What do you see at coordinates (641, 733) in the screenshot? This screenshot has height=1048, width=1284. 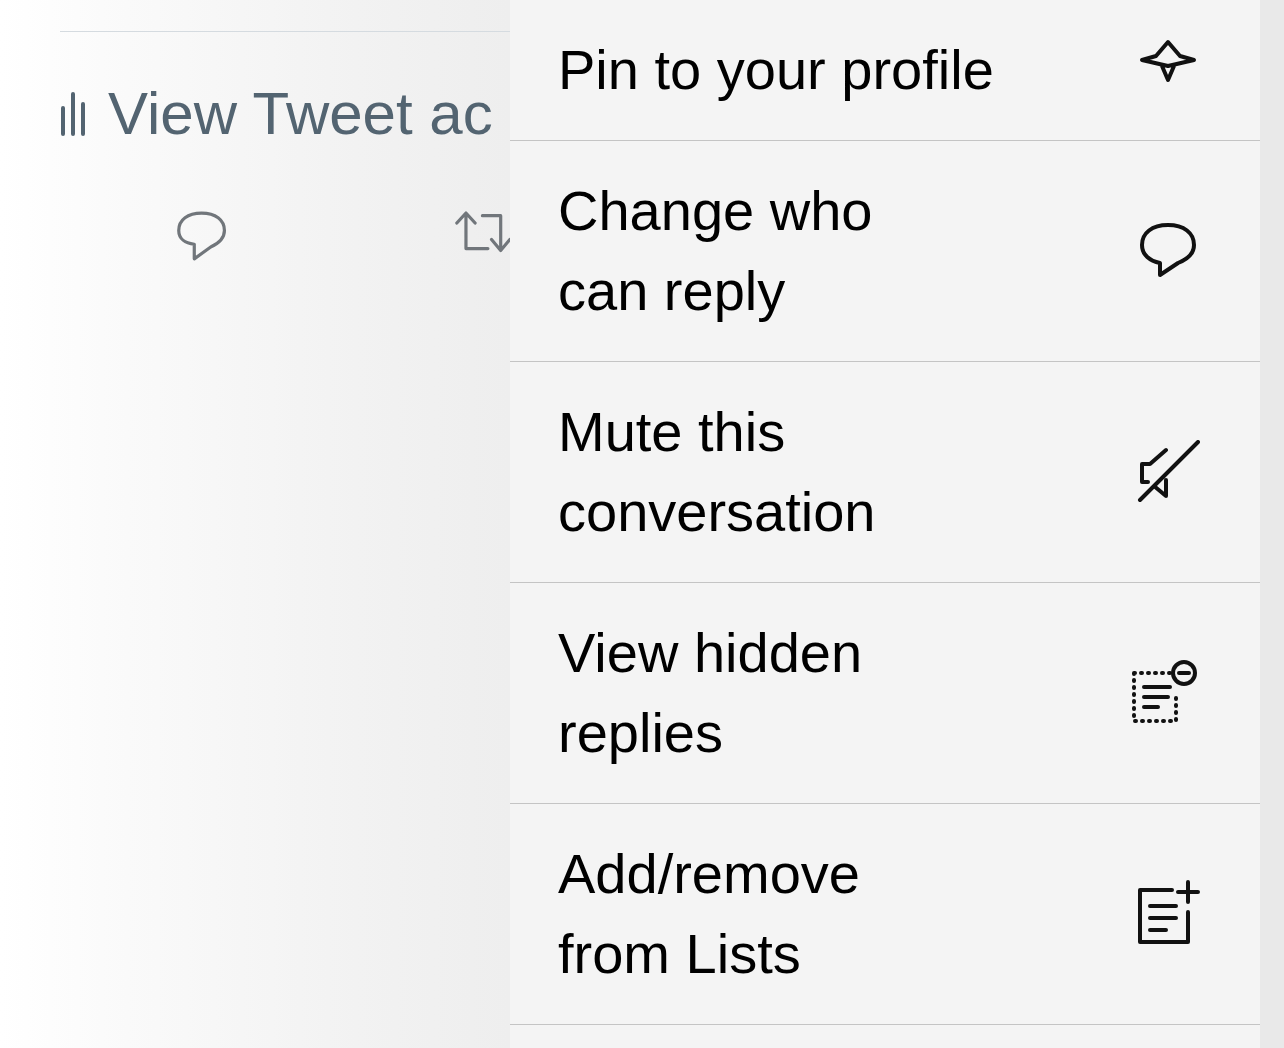 I see `menu-item-label: replies` at bounding box center [641, 733].